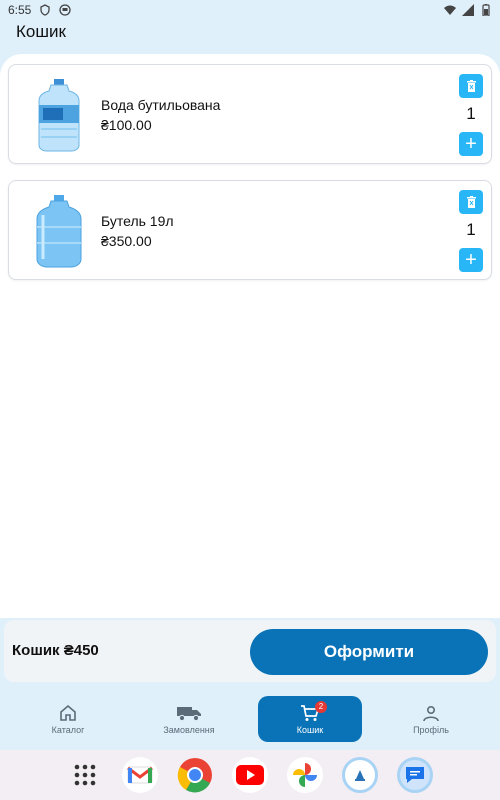  What do you see at coordinates (68, 712) in the screenshot?
I see `home-icon` at bounding box center [68, 712].